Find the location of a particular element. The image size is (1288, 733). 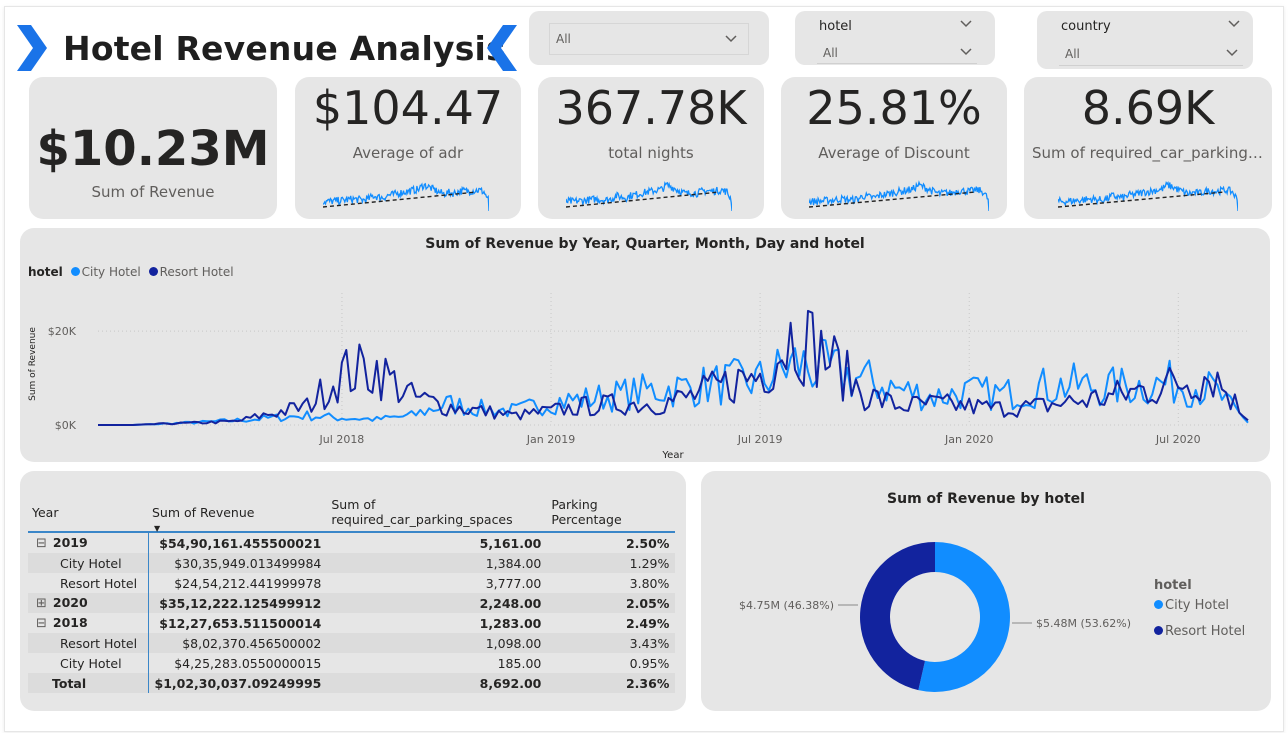

matrix-cell-parking: 1,283.00 is located at coordinates (510, 623).